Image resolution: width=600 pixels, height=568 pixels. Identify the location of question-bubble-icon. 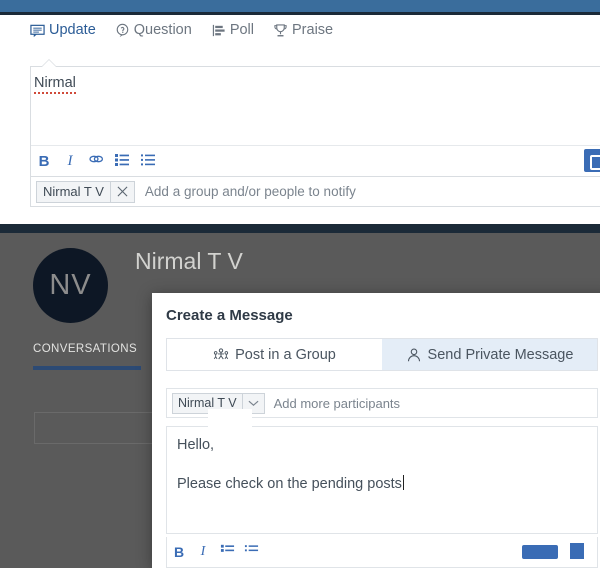
(122, 30).